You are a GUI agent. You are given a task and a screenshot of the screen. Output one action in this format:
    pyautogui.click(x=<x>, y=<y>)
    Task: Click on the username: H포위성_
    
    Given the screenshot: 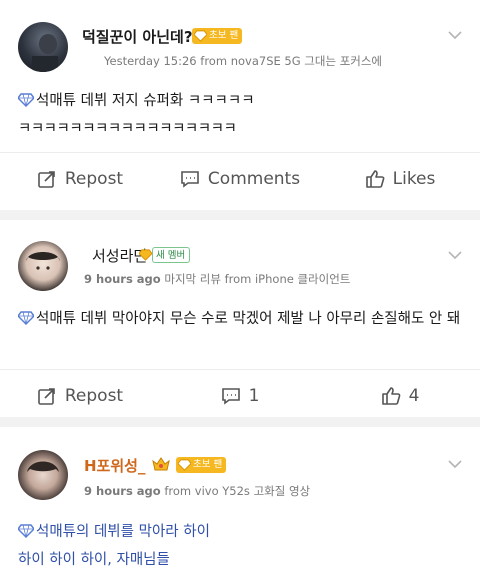 What is the action you would take?
    pyautogui.click(x=114, y=465)
    